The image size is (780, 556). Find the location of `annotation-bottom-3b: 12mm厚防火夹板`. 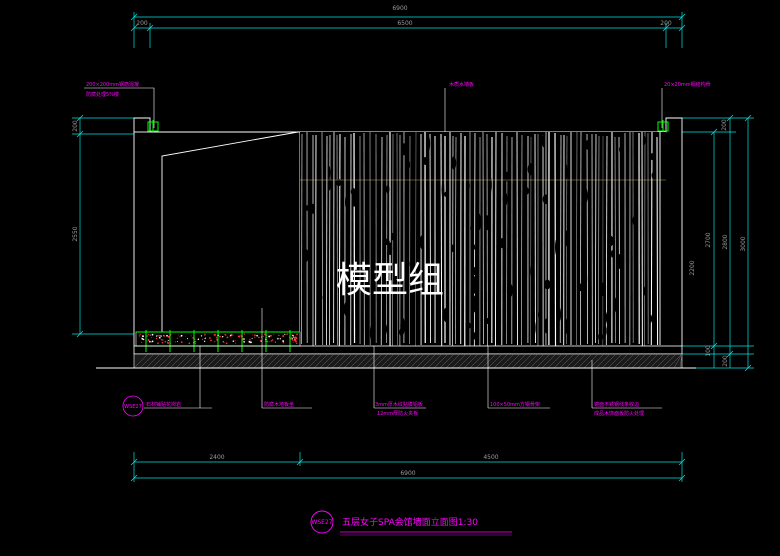

annotation-bottom-3b: 12mm厚防火夹板 is located at coordinates (397, 413).